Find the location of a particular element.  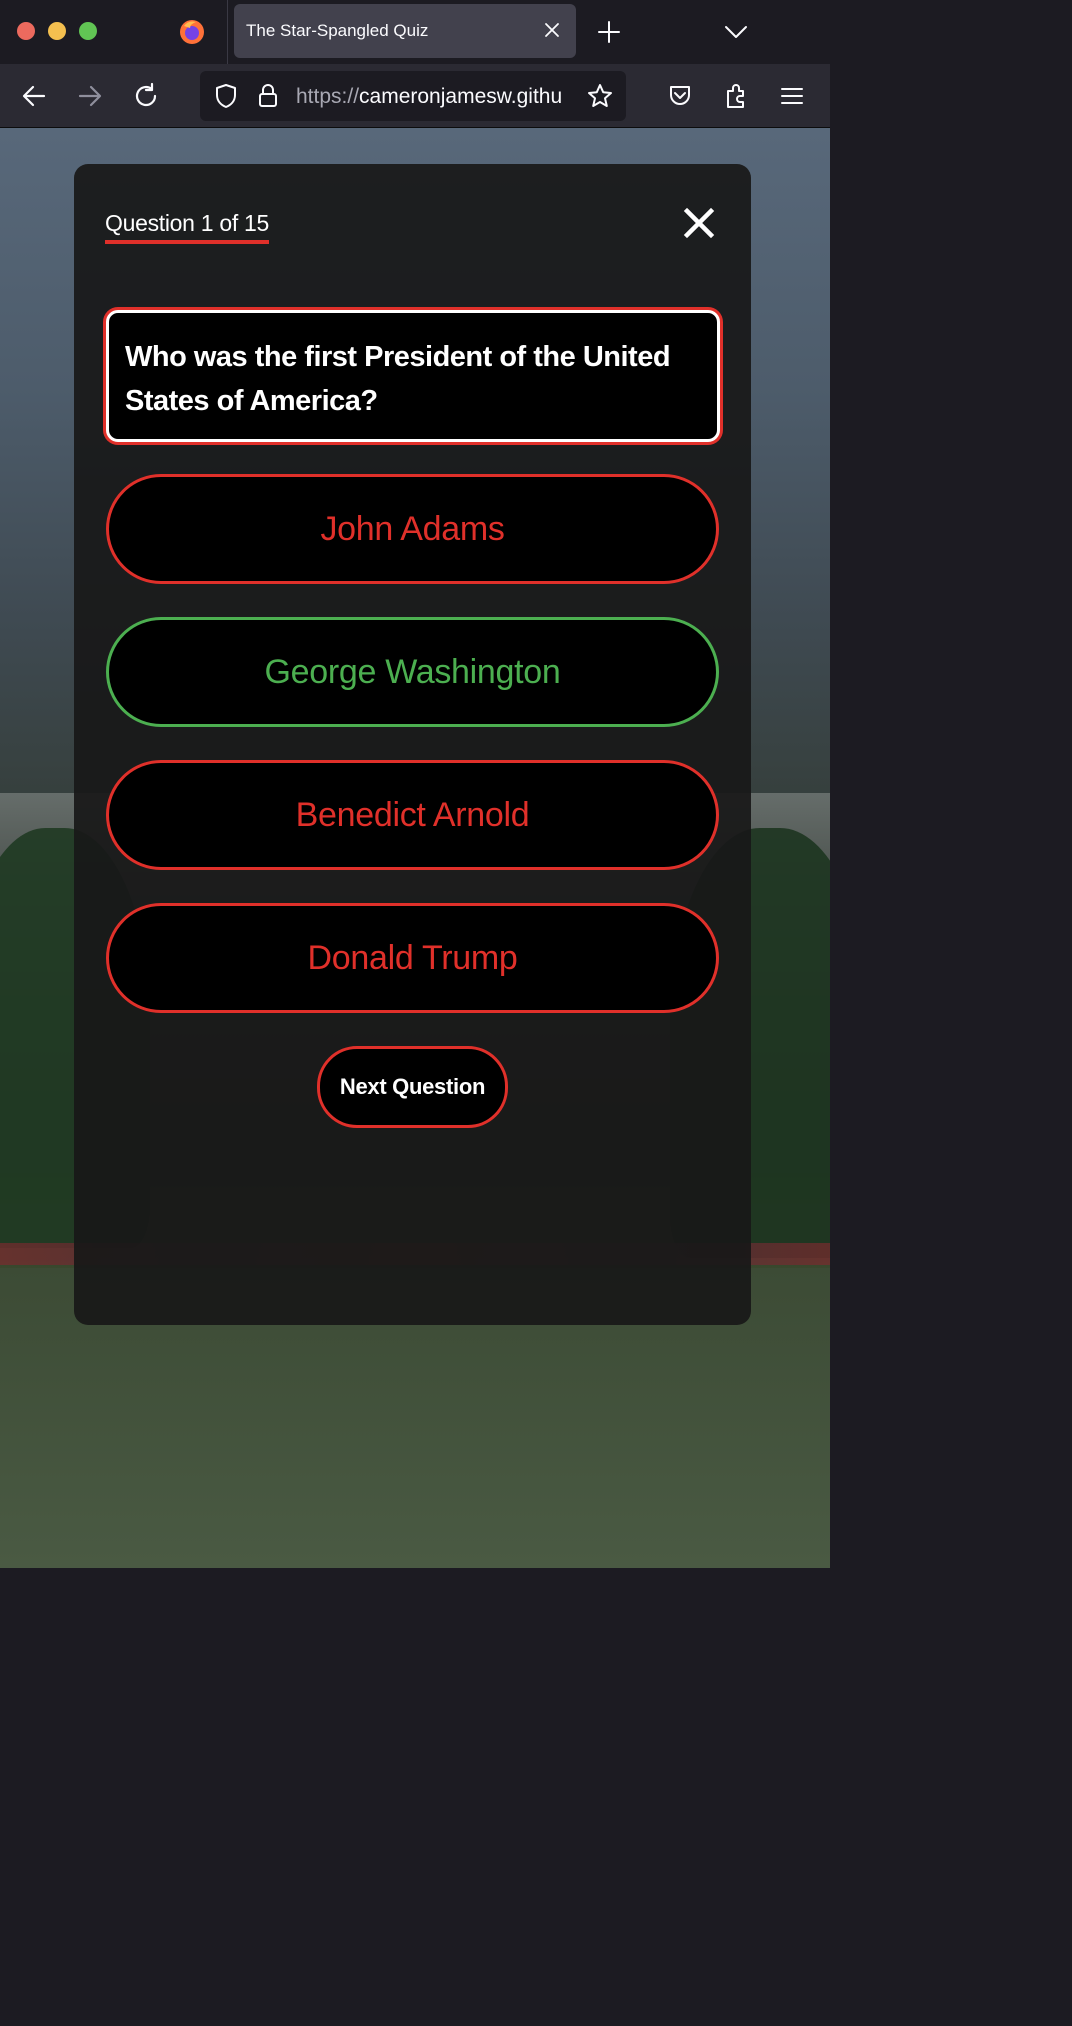

answer-button-3: Benedict Arnold is located at coordinates (412, 815).